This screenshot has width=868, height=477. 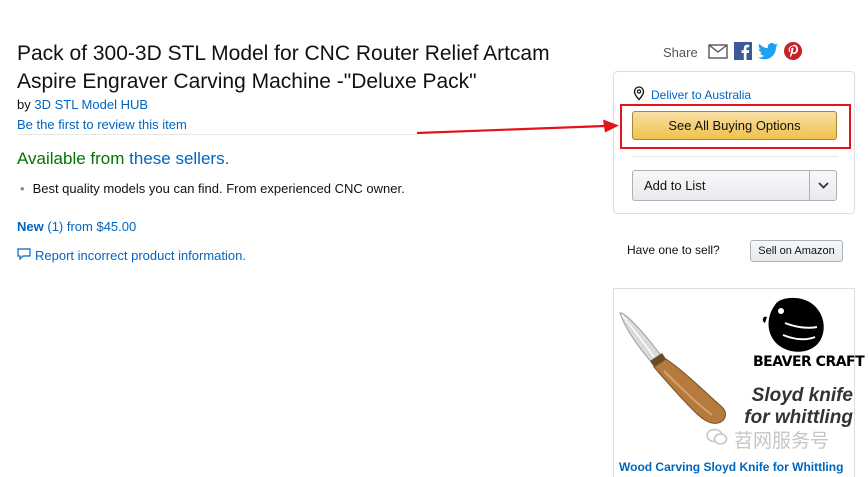 I want to click on ad-brand: BEAVER CRAFT, so click(x=809, y=362).